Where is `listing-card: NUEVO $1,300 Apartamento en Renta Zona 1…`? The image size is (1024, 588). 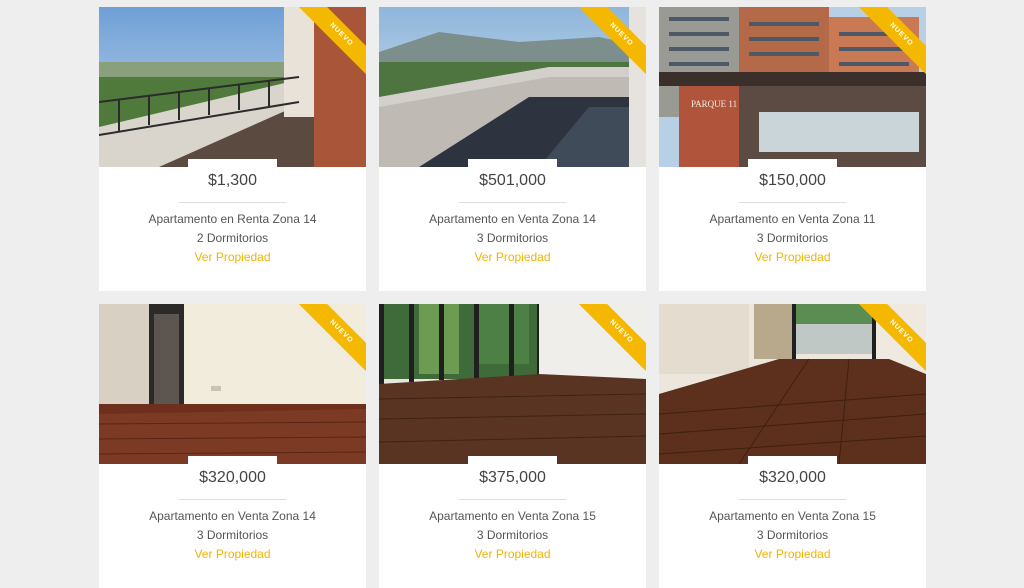
listing-card: NUEVO $1,300 Apartamento en Renta Zona 1… is located at coordinates (232, 149).